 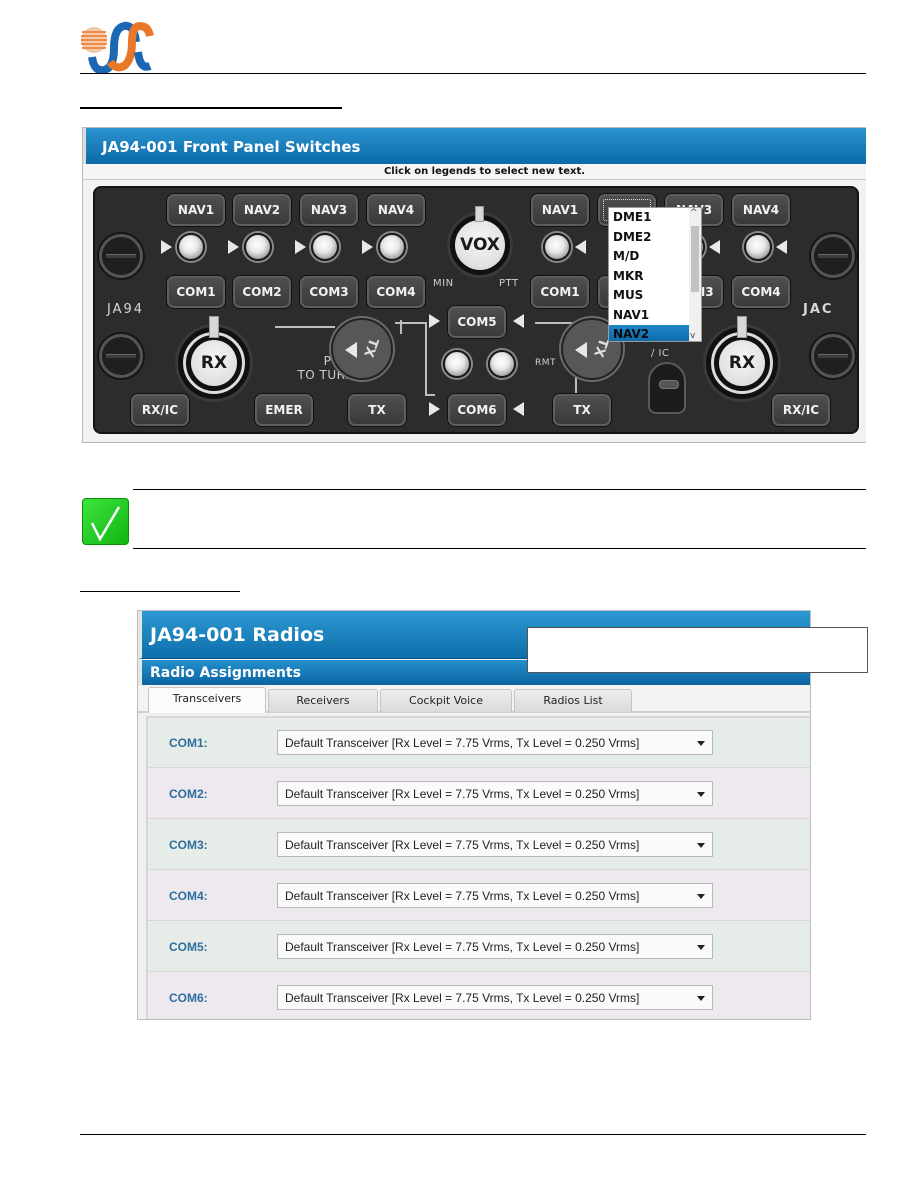 I want to click on left-nav3-button: NAV3, so click(x=329, y=210).